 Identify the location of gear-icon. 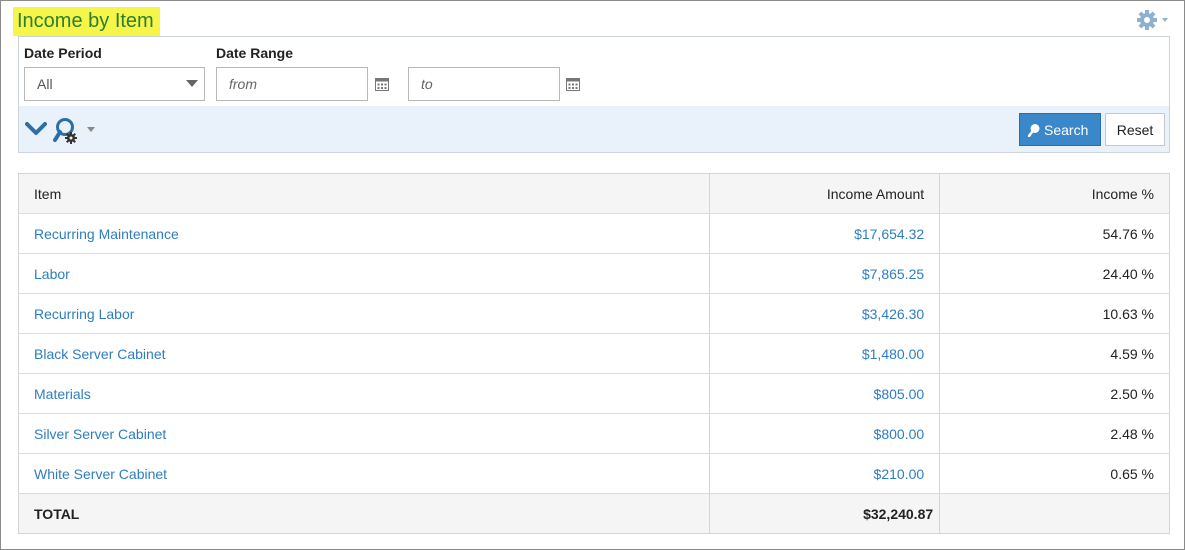
(1152, 20).